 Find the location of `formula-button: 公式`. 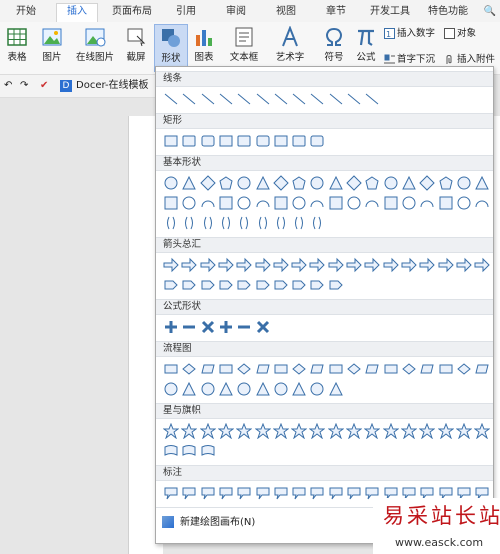

formula-button: 公式 is located at coordinates (366, 47).